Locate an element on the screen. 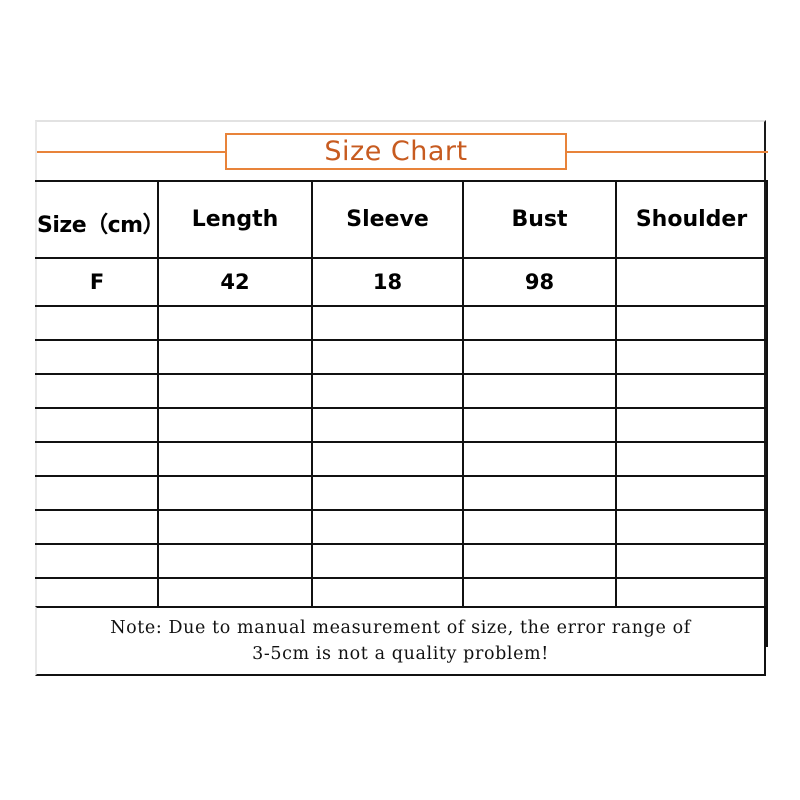 The width and height of the screenshot is (800, 800). column-header-length: Length is located at coordinates (235, 219).